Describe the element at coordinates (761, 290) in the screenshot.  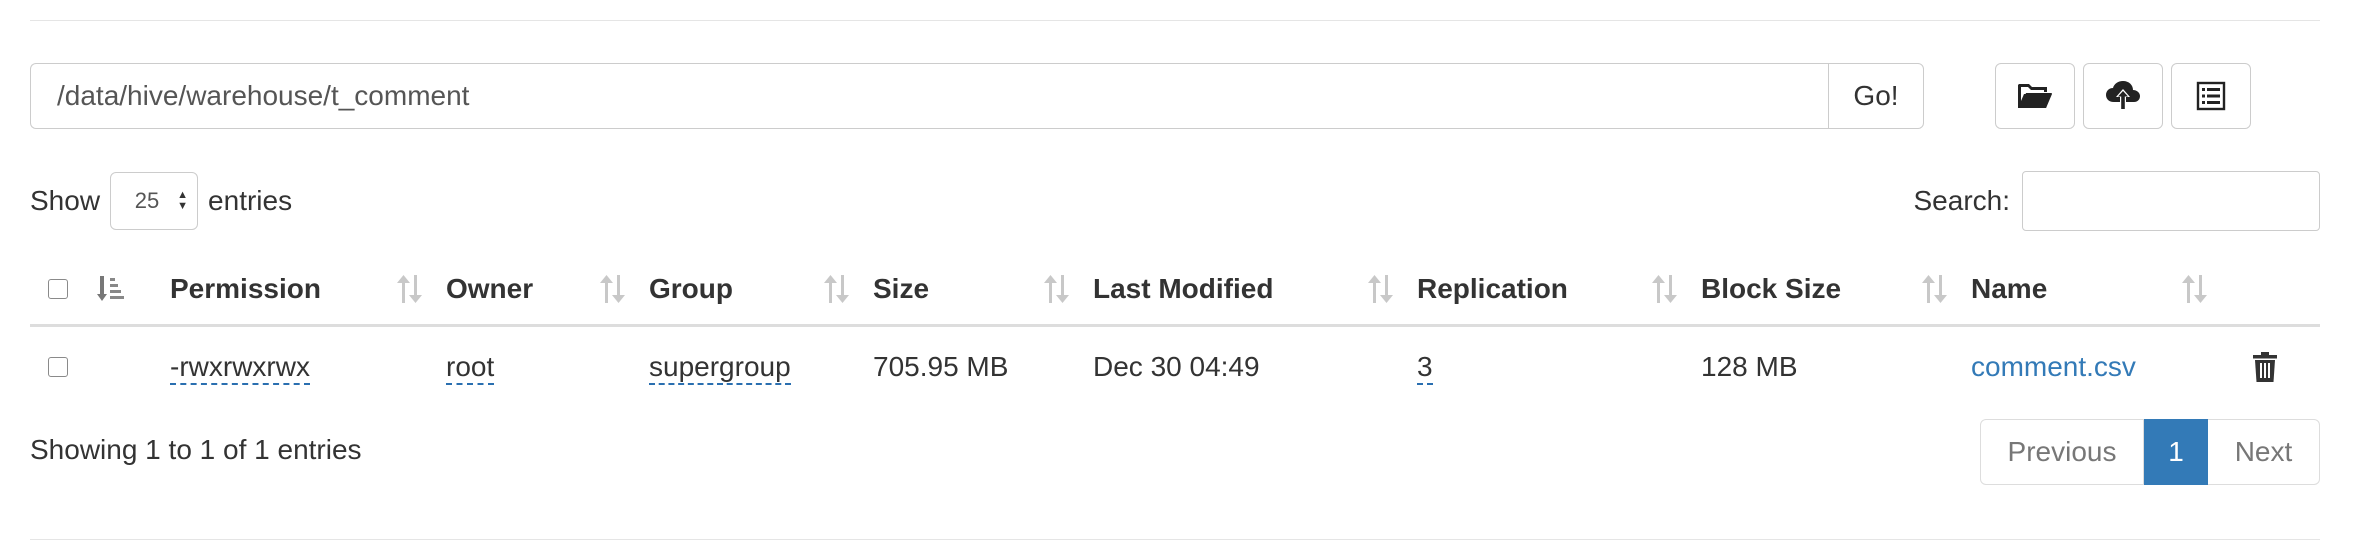
I see `column-header-group: Group` at that location.